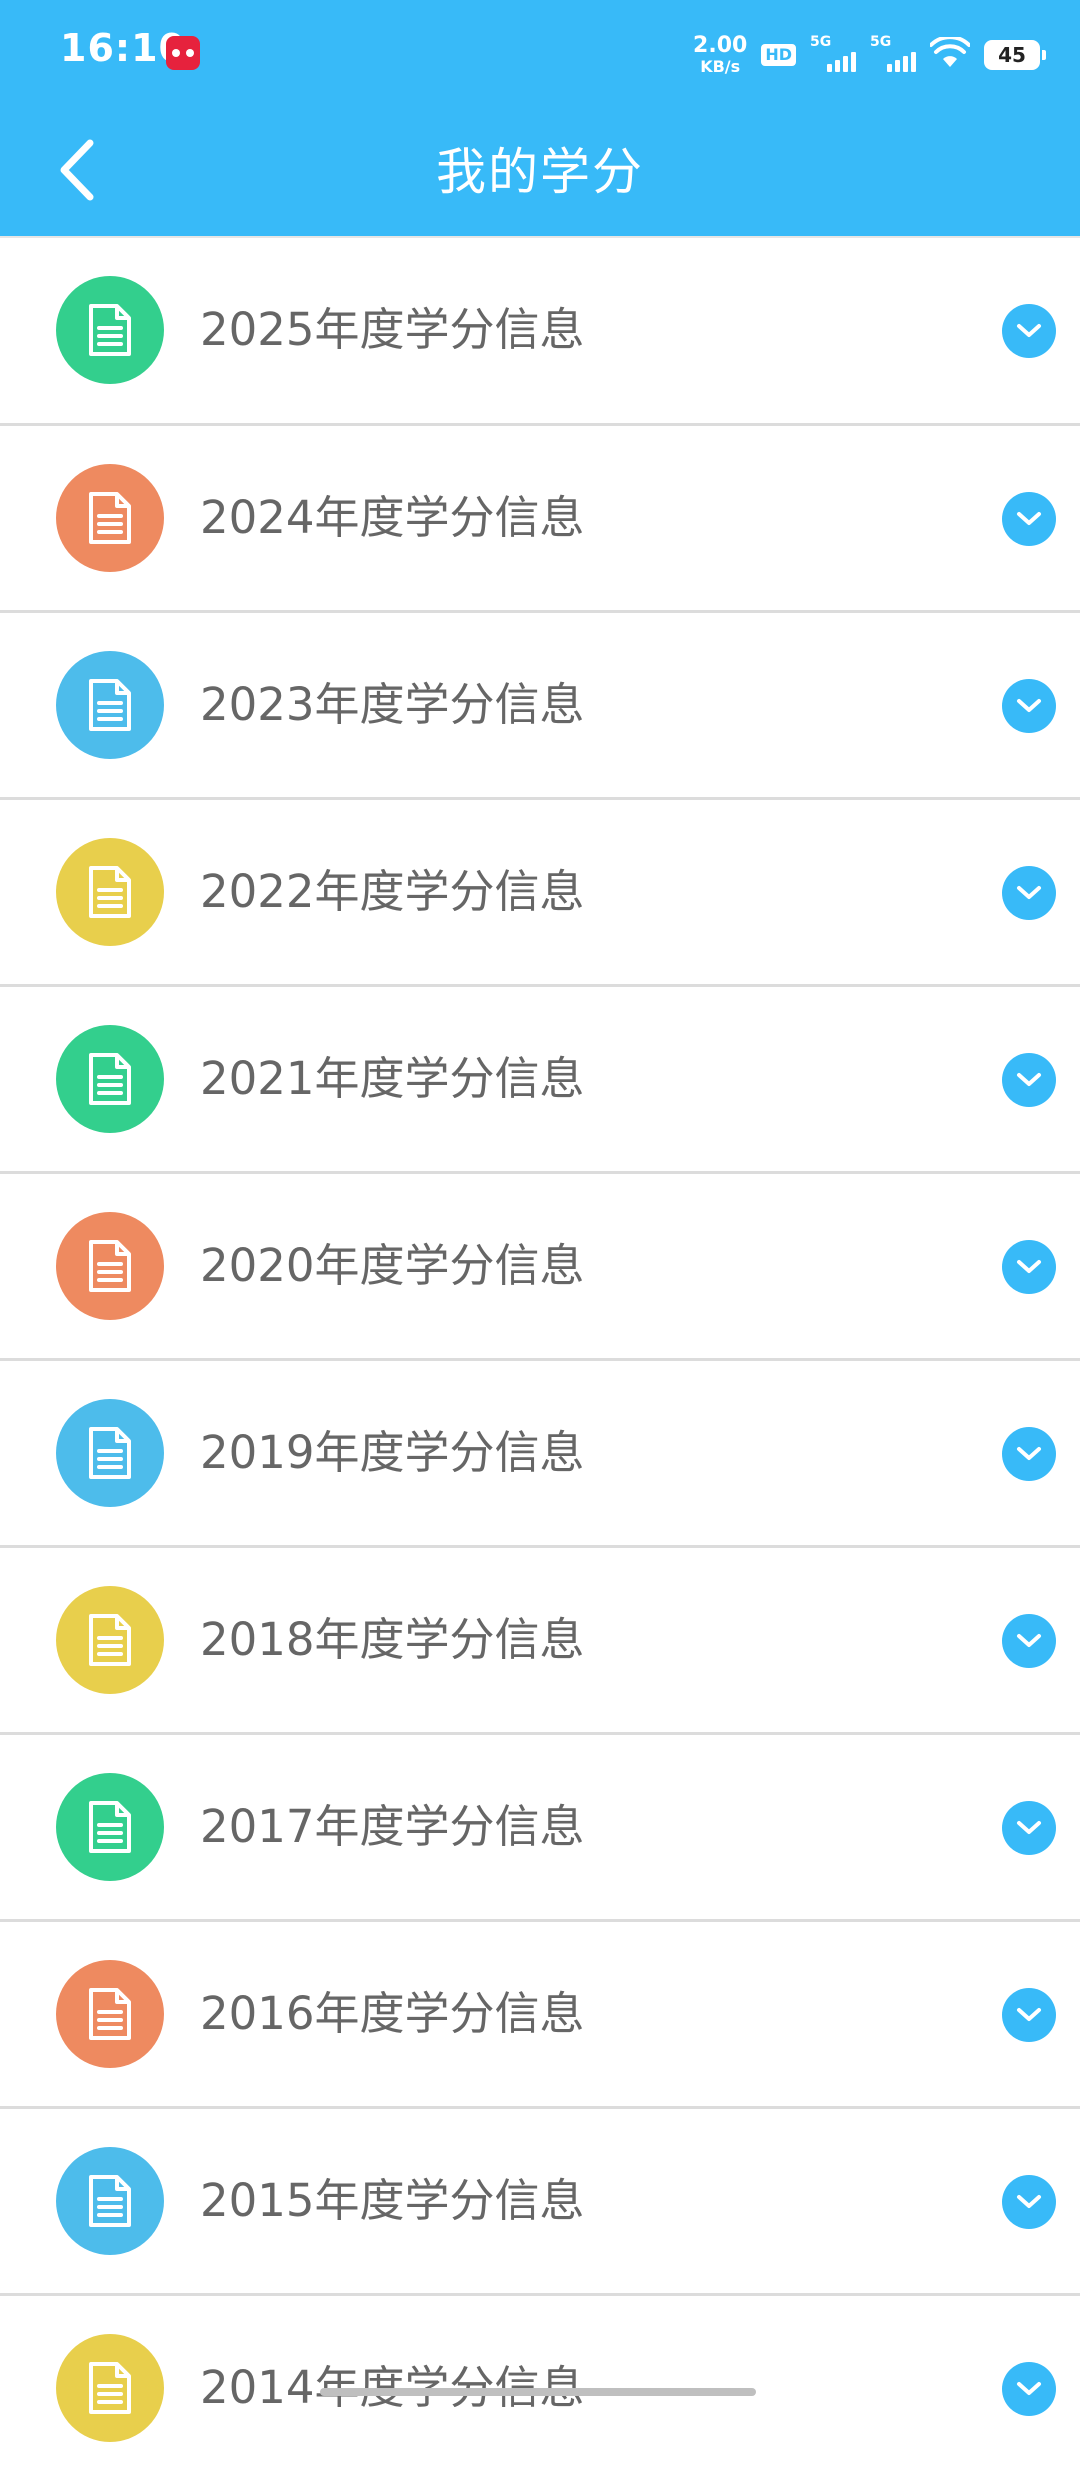 The width and height of the screenshot is (1080, 2480). Describe the element at coordinates (392, 329) in the screenshot. I see `list-item-label: 2025年度学分信息` at that location.